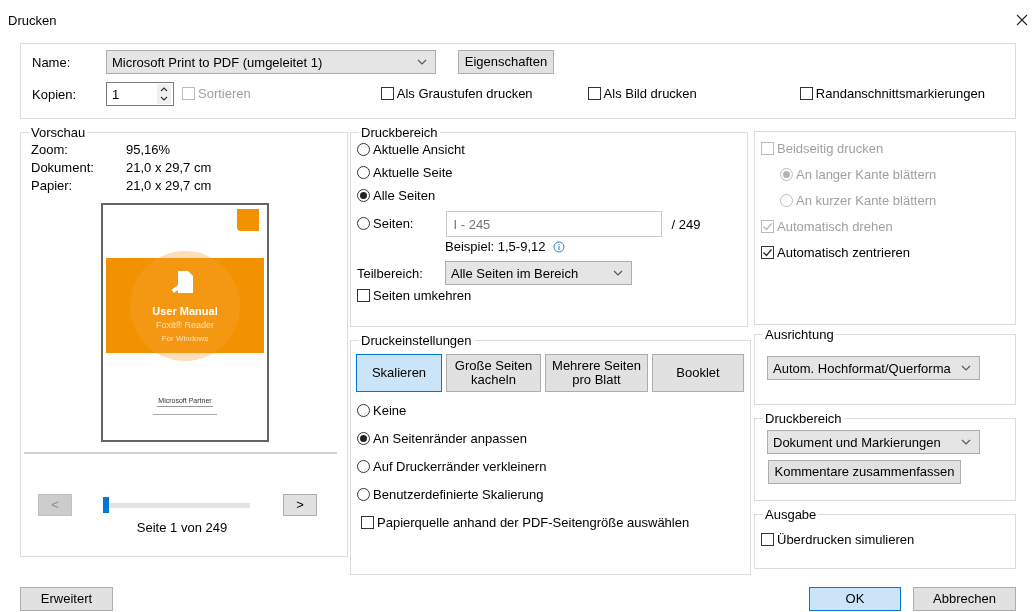 The image size is (1032, 612). I want to click on mode-tab: Große Seiten kacheln, so click(493, 373).